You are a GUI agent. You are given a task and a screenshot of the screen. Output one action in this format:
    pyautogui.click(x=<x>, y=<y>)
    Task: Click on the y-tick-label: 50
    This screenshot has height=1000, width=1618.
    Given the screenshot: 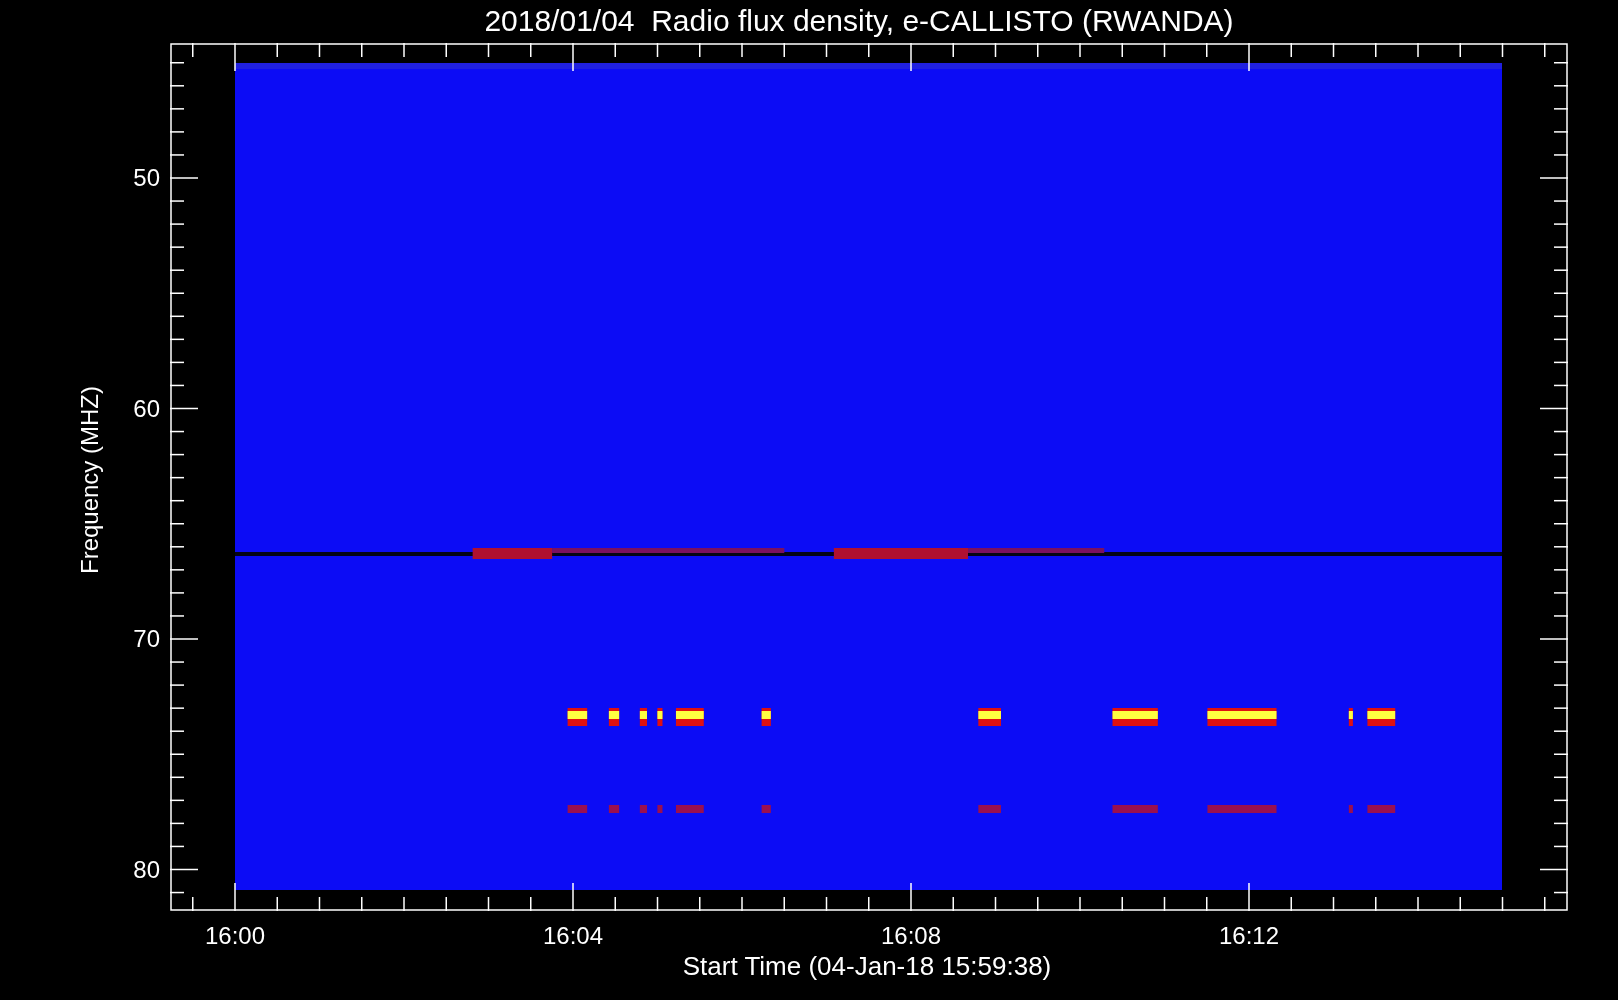 What is the action you would take?
    pyautogui.click(x=146, y=178)
    